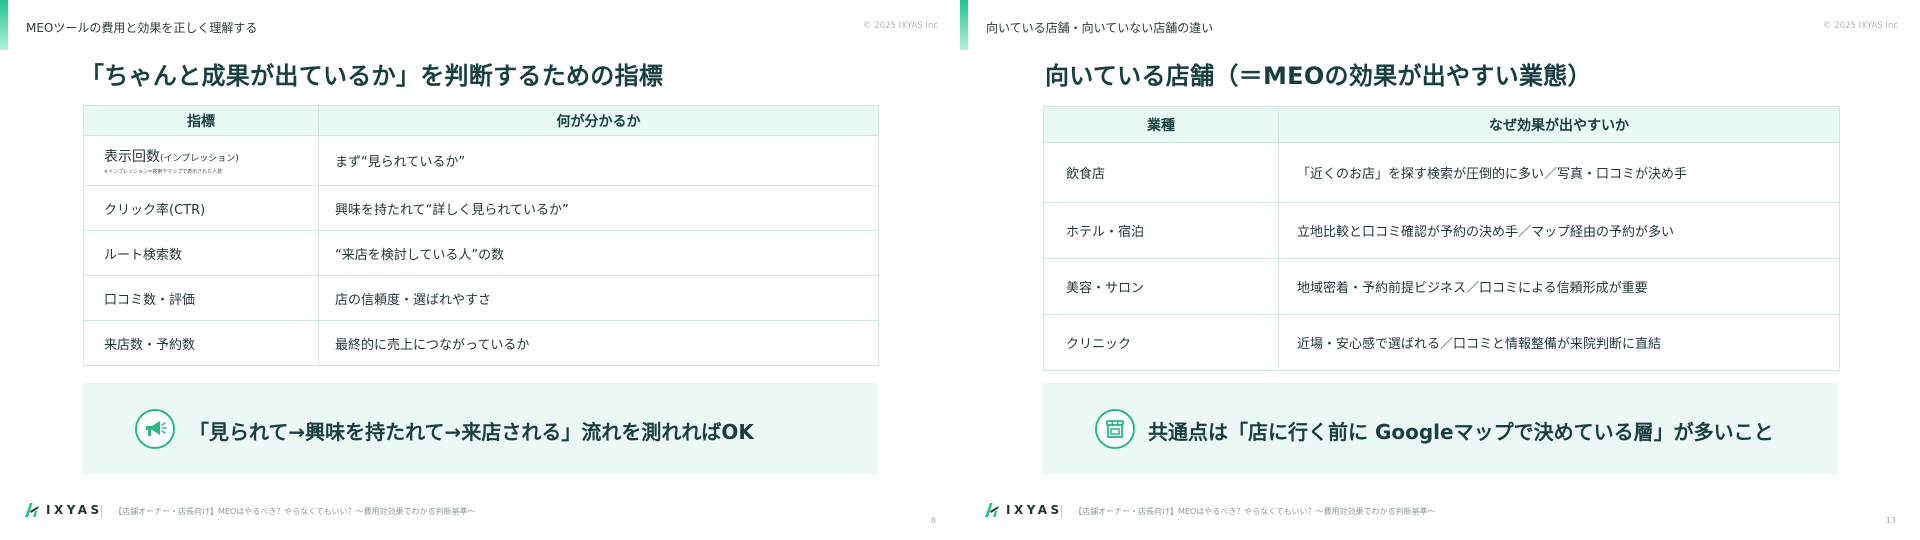 Image resolution: width=1920 pixels, height=540 pixels. I want to click on table-header-row: 指標 何が分かるか, so click(481, 120).